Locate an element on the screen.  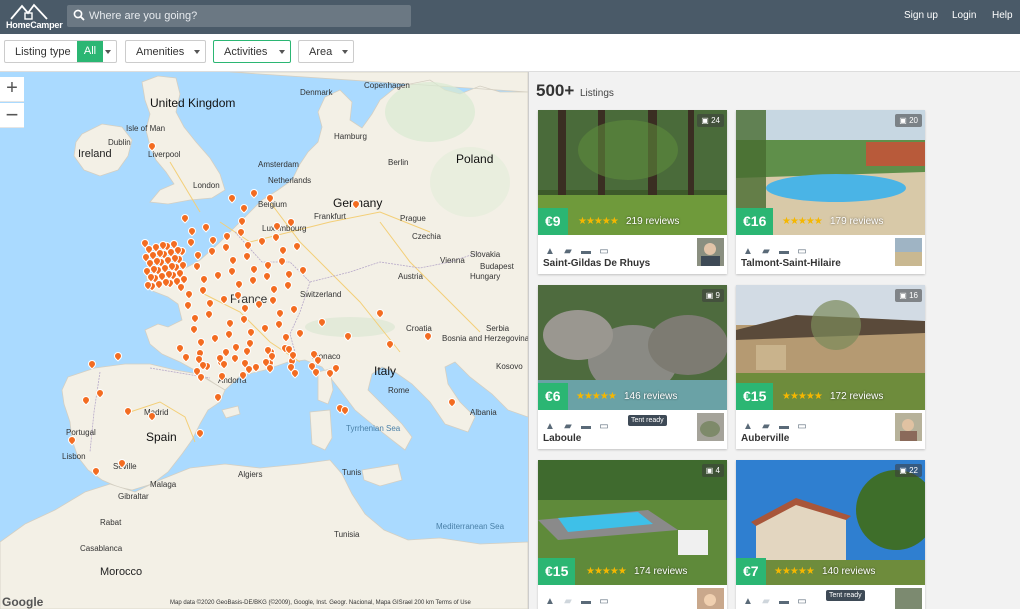
search-icon is located at coordinates (79, 15).